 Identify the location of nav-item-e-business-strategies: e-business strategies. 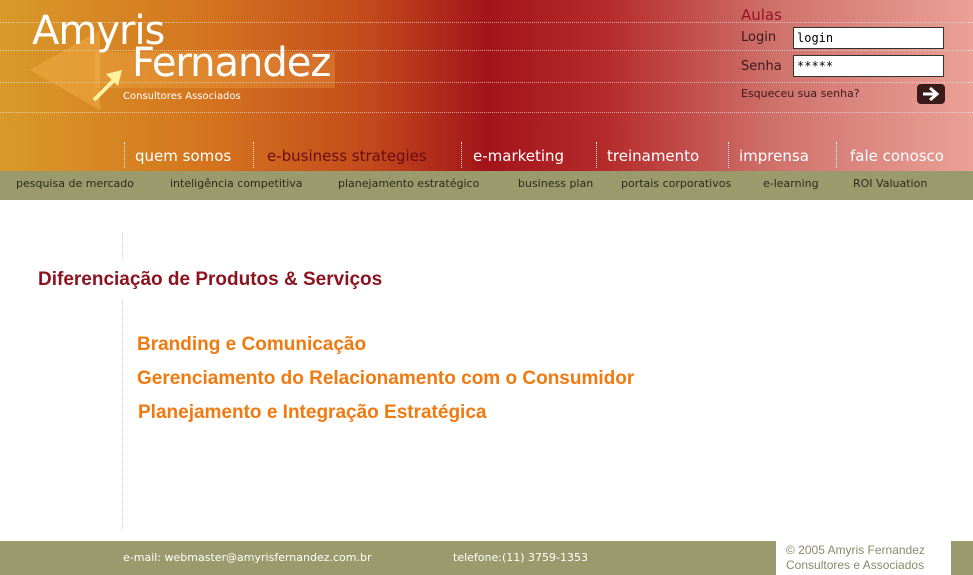
(347, 156).